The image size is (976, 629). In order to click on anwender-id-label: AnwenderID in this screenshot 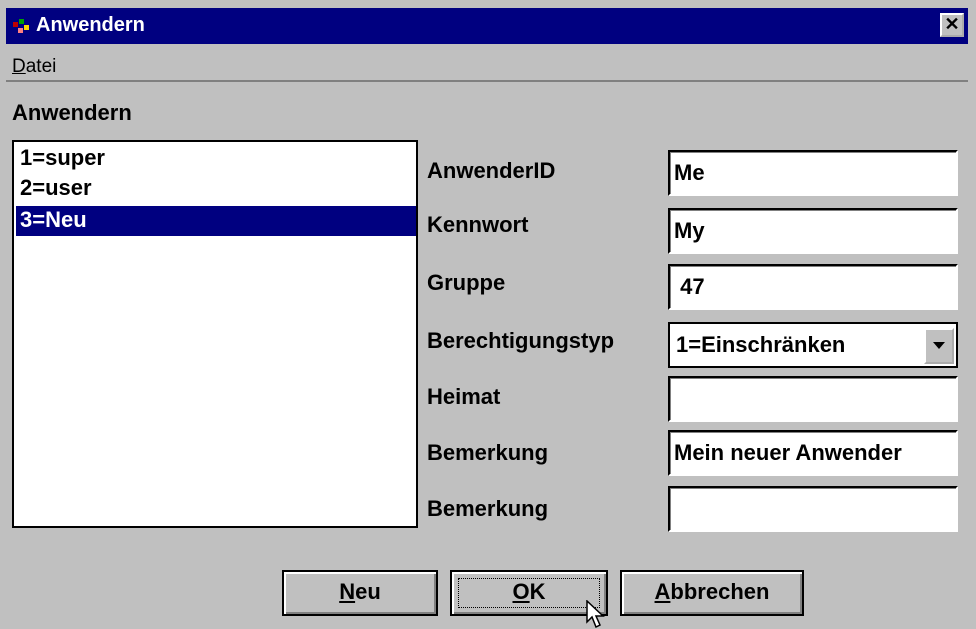, I will do `click(491, 170)`.